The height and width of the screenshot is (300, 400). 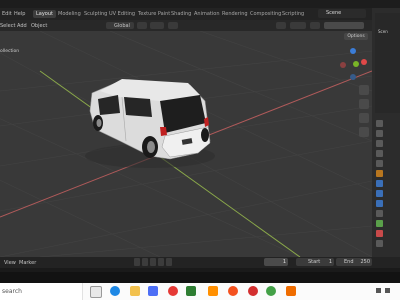 I want to click on properties-panel: Scen, so click(x=386, y=132).